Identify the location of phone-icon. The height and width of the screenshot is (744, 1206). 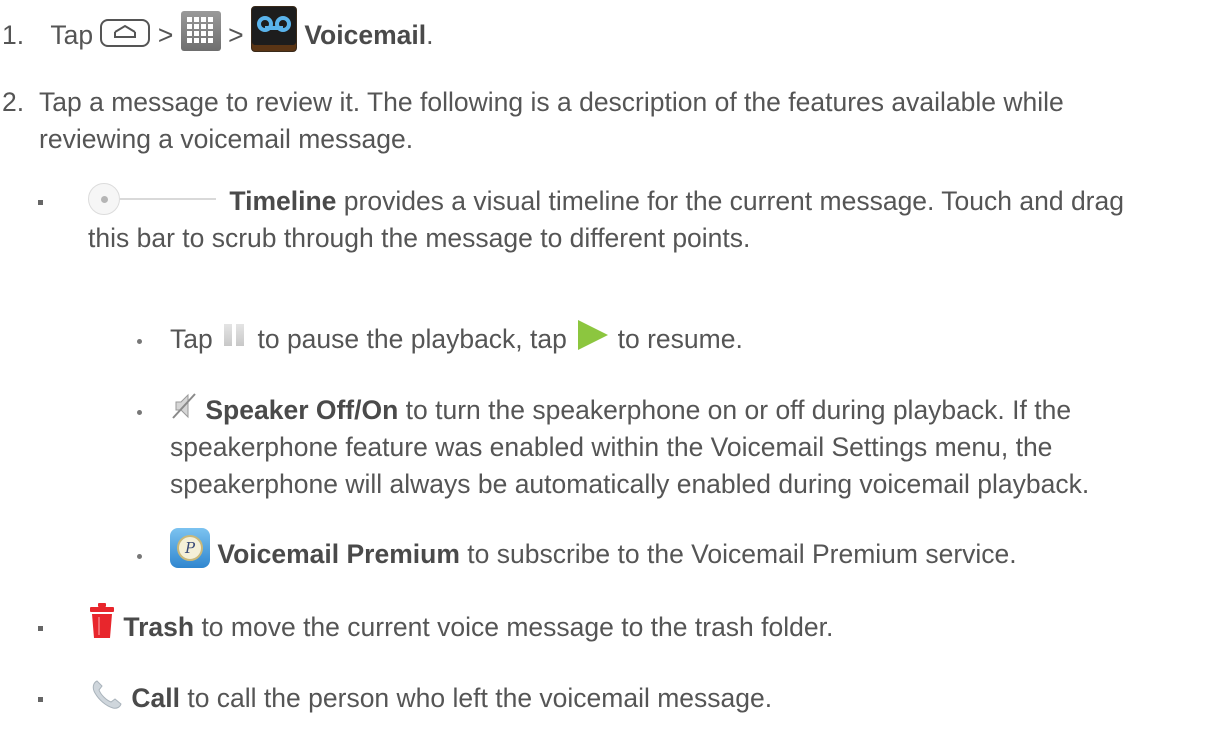
(106, 694).